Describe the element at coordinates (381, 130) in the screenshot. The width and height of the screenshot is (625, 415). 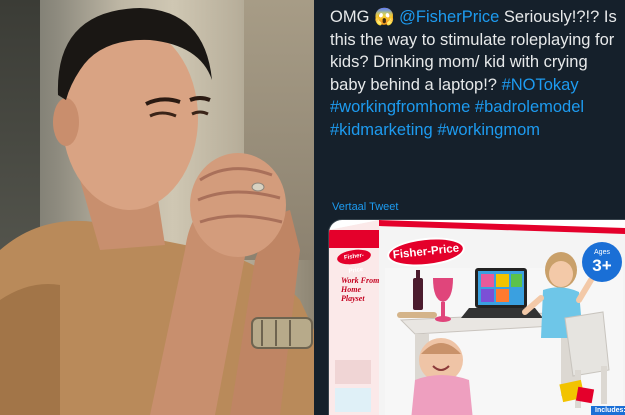
I see `hashtag-kidmarketing-link: #kidmarketing` at that location.